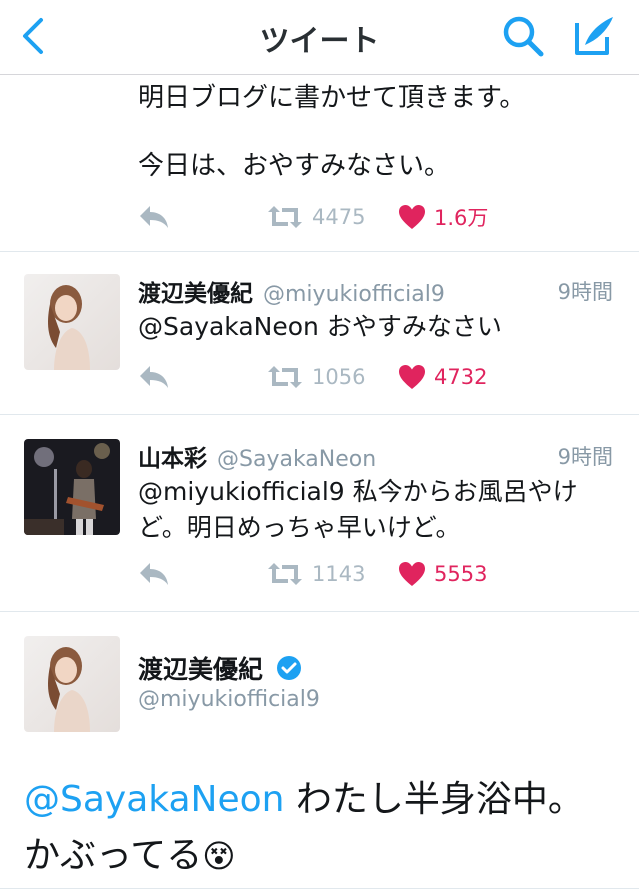 The width and height of the screenshot is (639, 890). I want to click on like-count: 1.6万, so click(461, 218).